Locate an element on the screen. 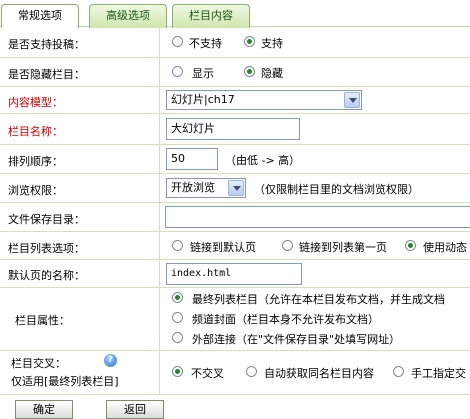 This screenshot has width=470, height=419. row-default-page: 默认页的名称： index.html is located at coordinates (235, 274).